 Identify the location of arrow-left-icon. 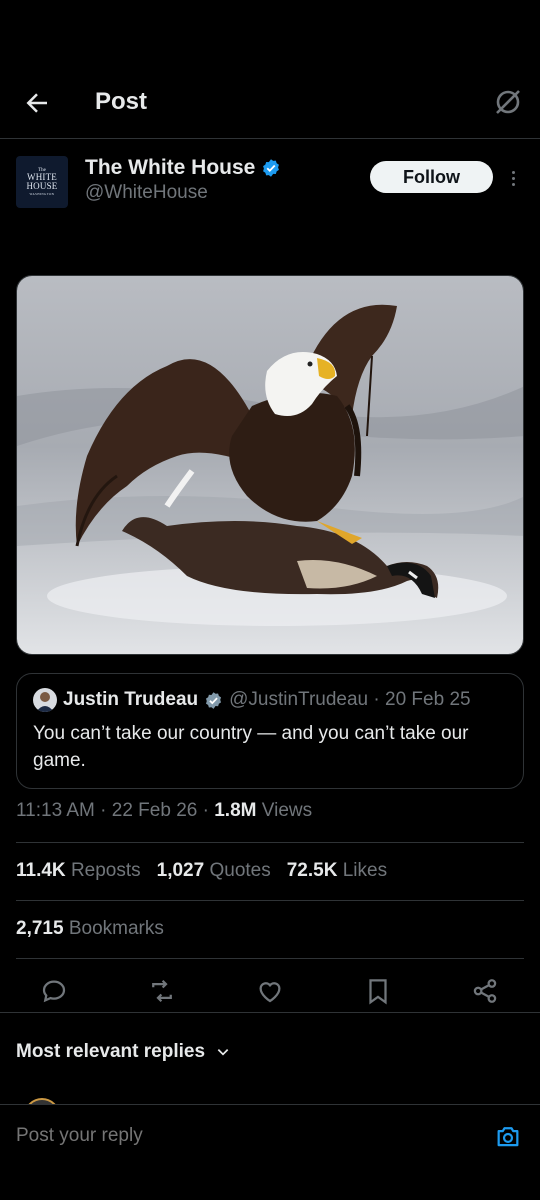
(36, 103).